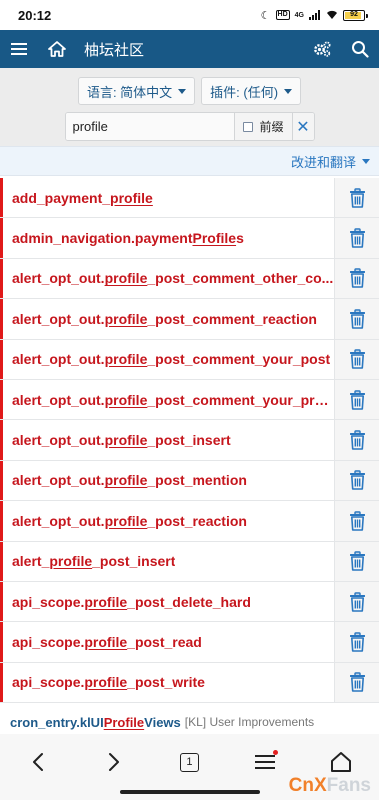 This screenshot has width=379, height=800. I want to click on clear-search-button: ✕, so click(302, 126).